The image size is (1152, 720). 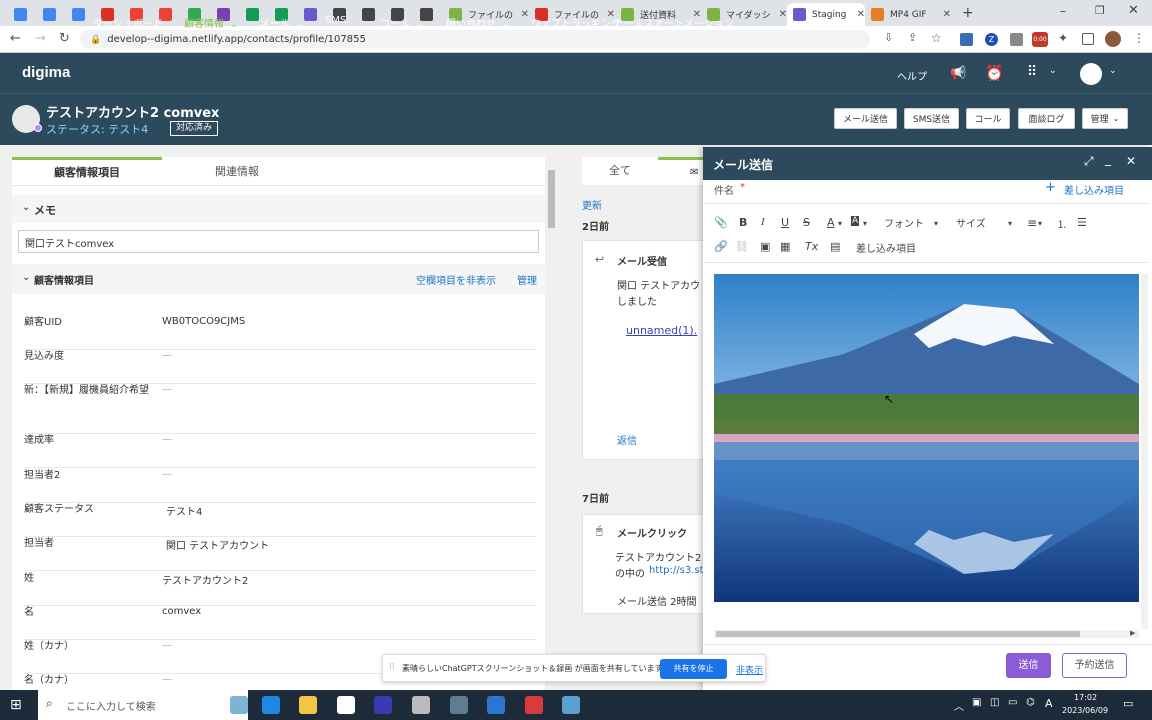 What do you see at coordinates (1012, 702) in the screenshot?
I see `tray-app-icon: ▭` at bounding box center [1012, 702].